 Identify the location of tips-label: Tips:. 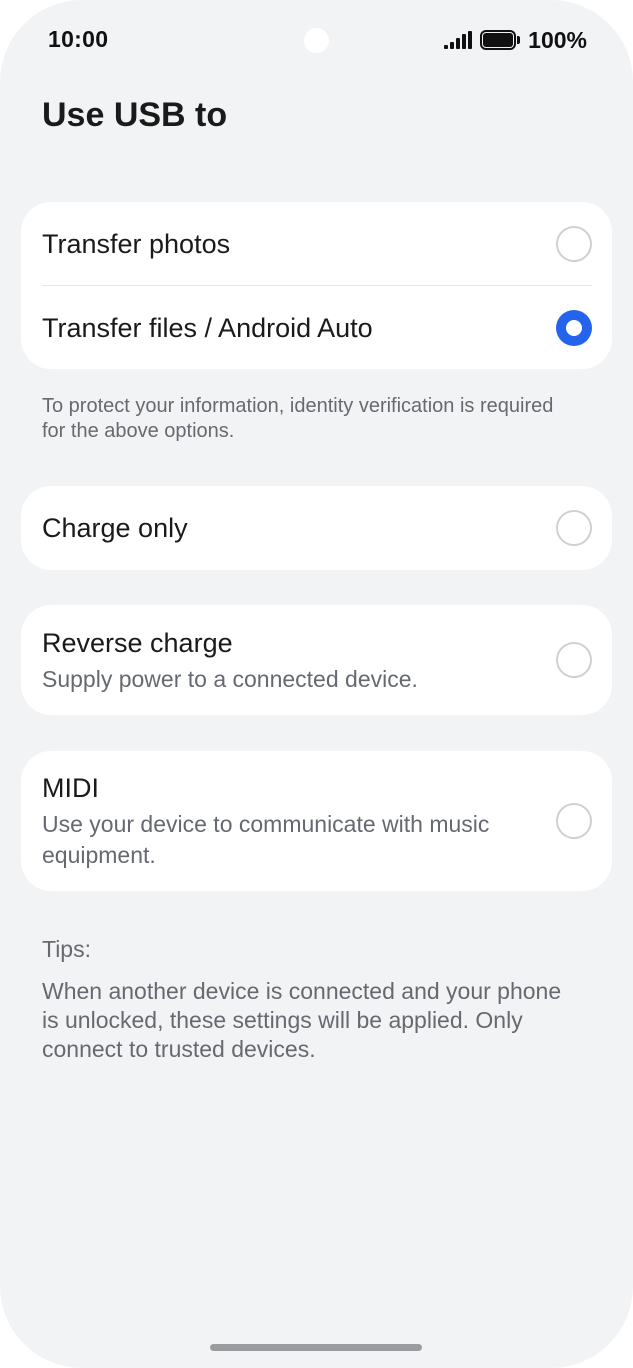
(66, 949).